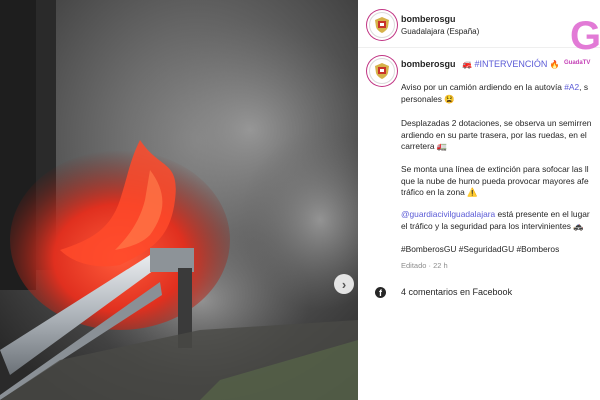  What do you see at coordinates (456, 292) in the screenshot?
I see `comments-count: 4 comentarios en Facebook` at bounding box center [456, 292].